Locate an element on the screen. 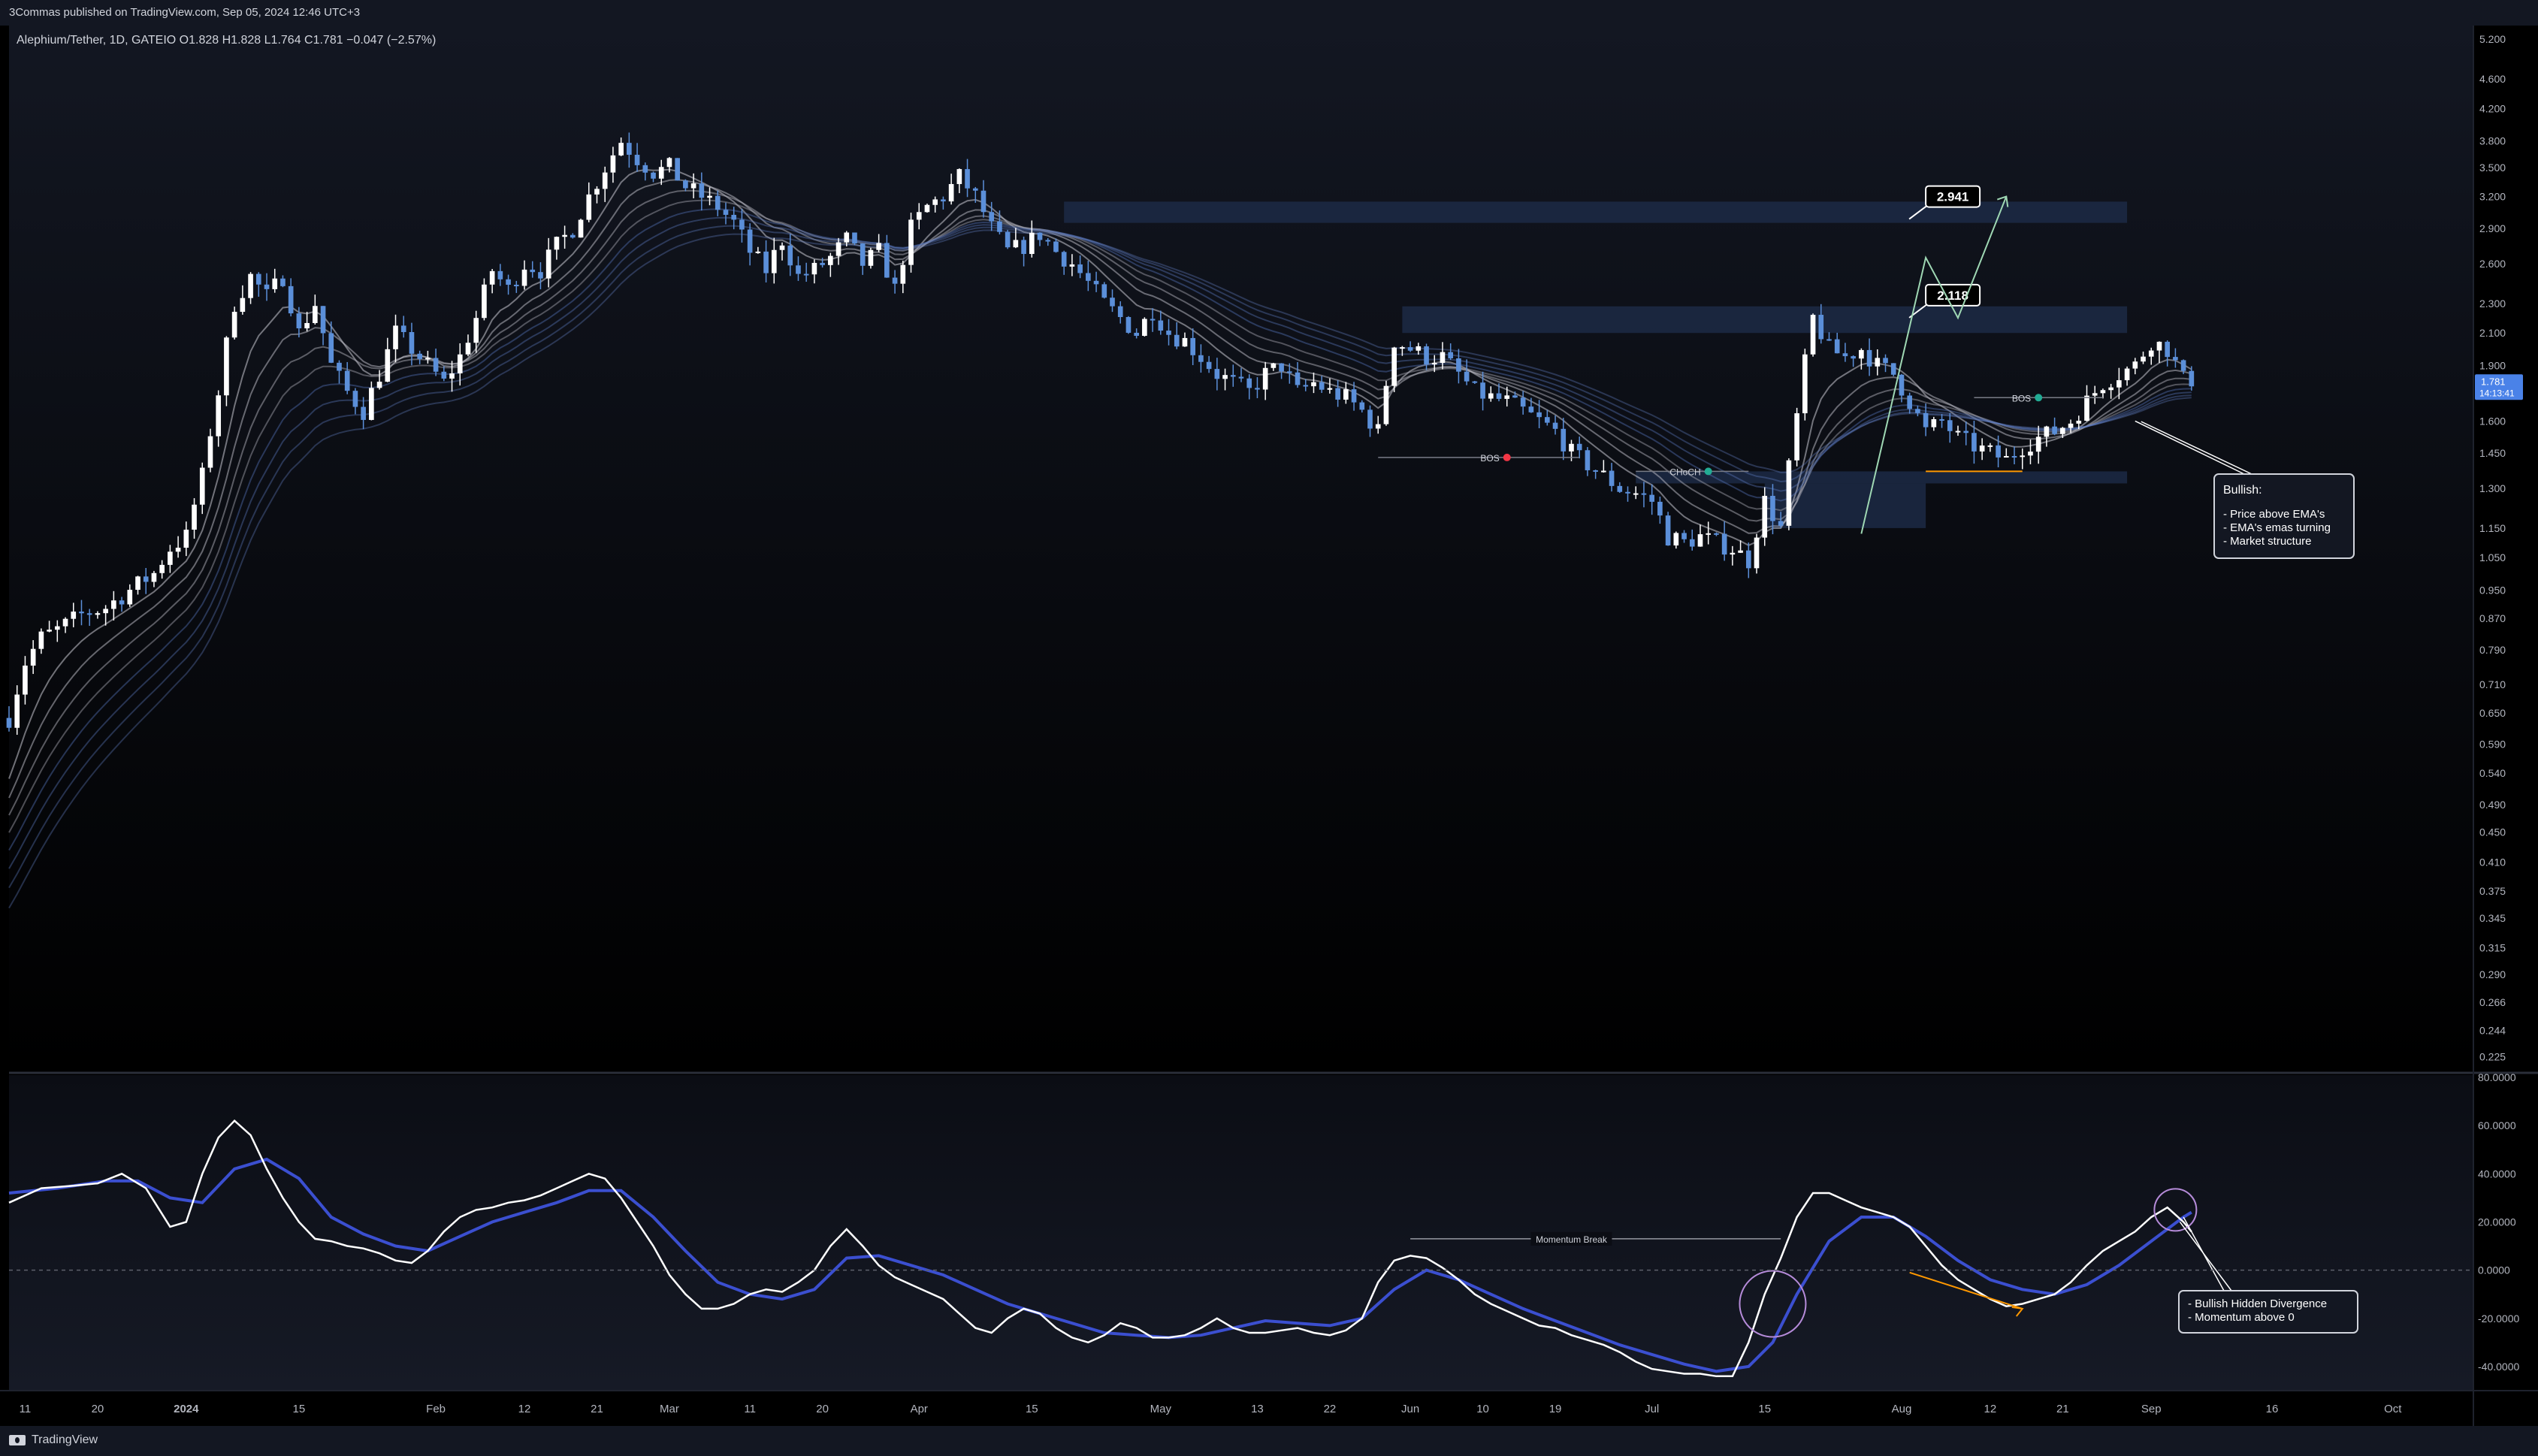  last-price-value: 1.781 is located at coordinates (2493, 381).